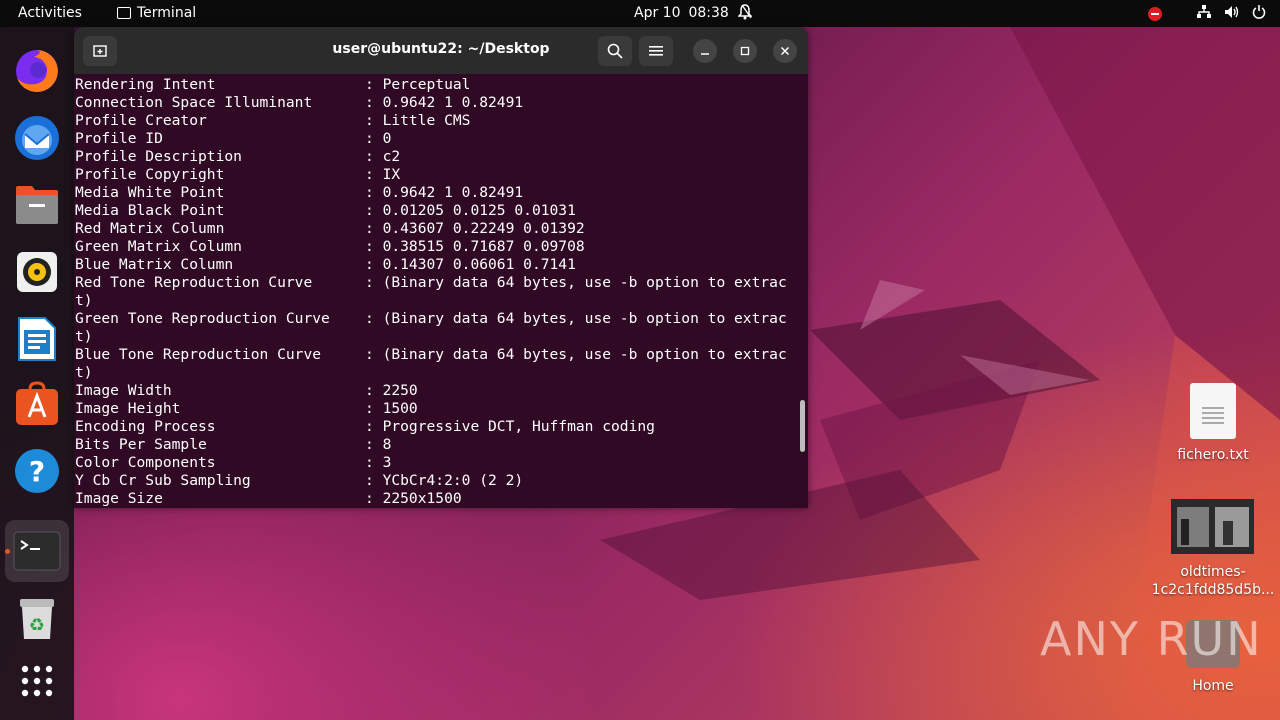  I want to click on clock: Apr 10 08:38, so click(681, 13).